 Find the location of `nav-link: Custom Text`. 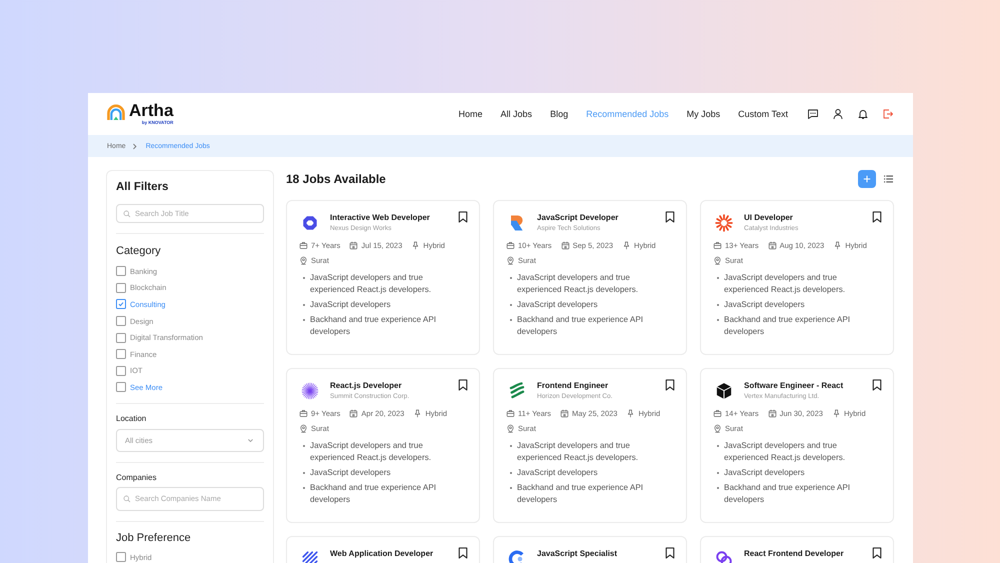

nav-link: Custom Text is located at coordinates (763, 114).